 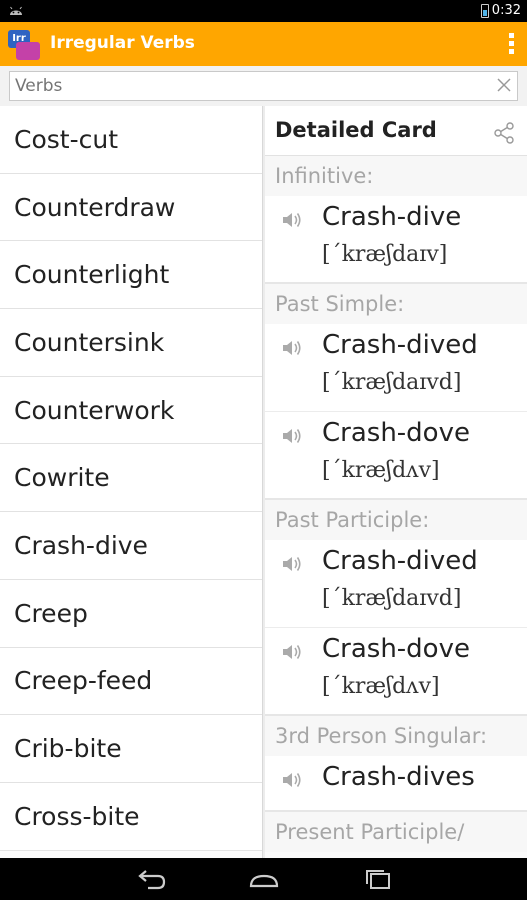 I want to click on list-item: Crash-dive, so click(x=131, y=546).